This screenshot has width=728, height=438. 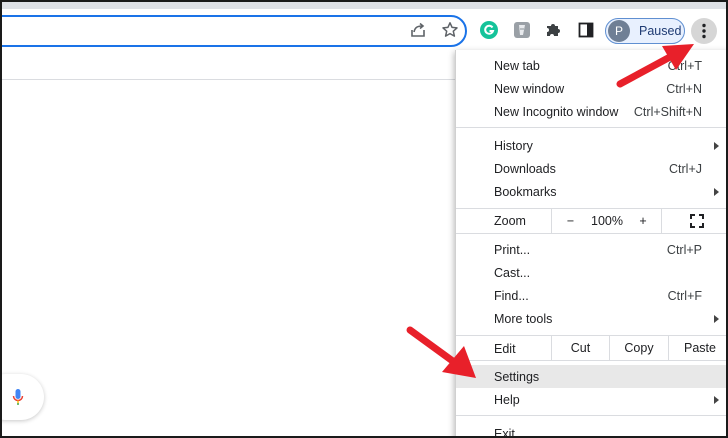 I want to click on zoom-level: 100%, so click(x=607, y=221).